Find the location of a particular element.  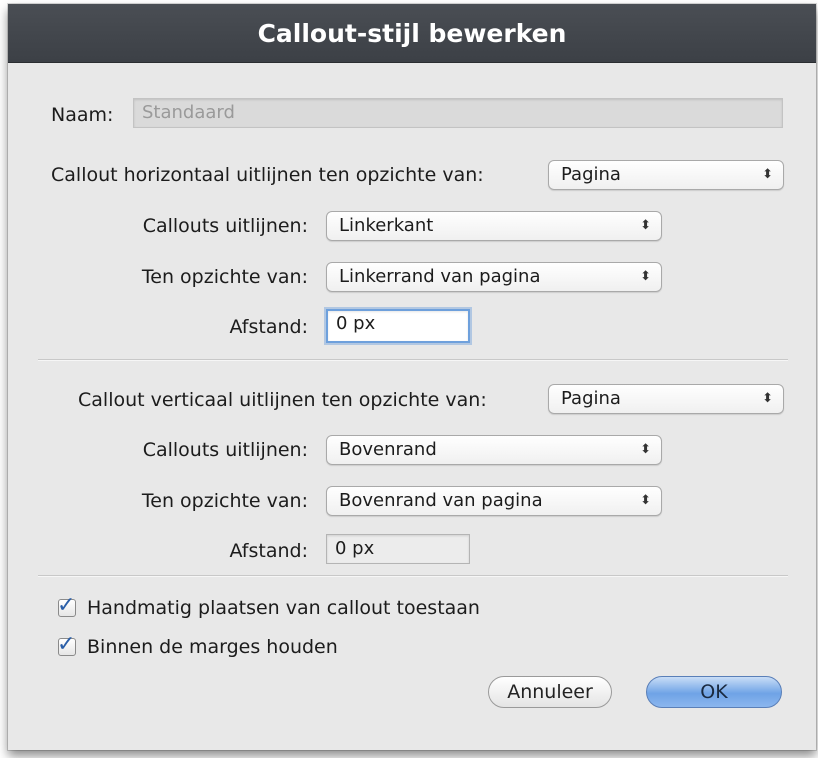

horizontal-distance-field: 0 px is located at coordinates (398, 326).